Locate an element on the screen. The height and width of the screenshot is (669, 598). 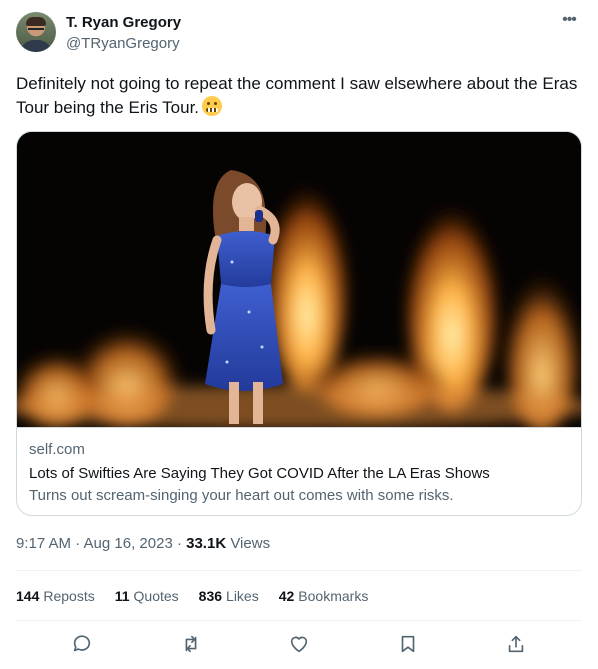
card-domain: self.com is located at coordinates (57, 449).